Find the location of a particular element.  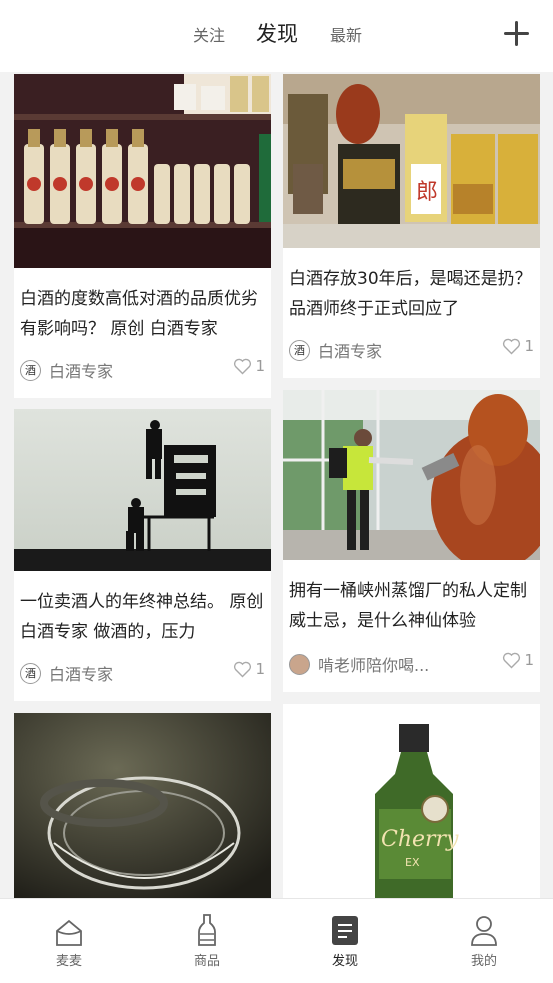

document-icon is located at coordinates (345, 930).